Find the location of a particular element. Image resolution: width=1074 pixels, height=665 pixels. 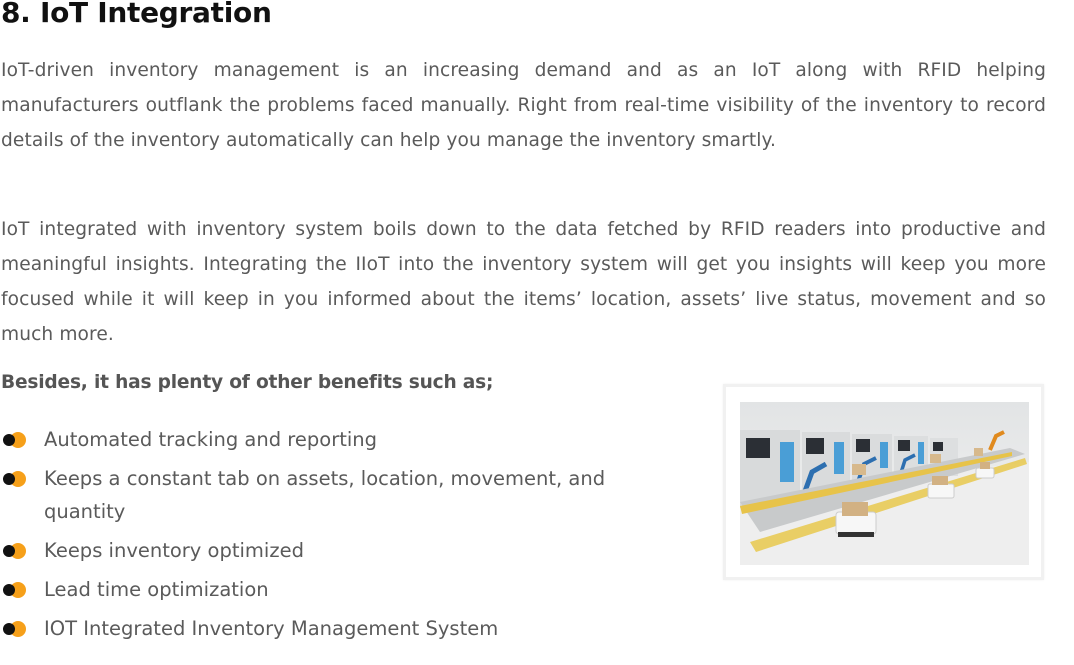

list-item-label: Lead time optimization is located at coordinates (156, 589).